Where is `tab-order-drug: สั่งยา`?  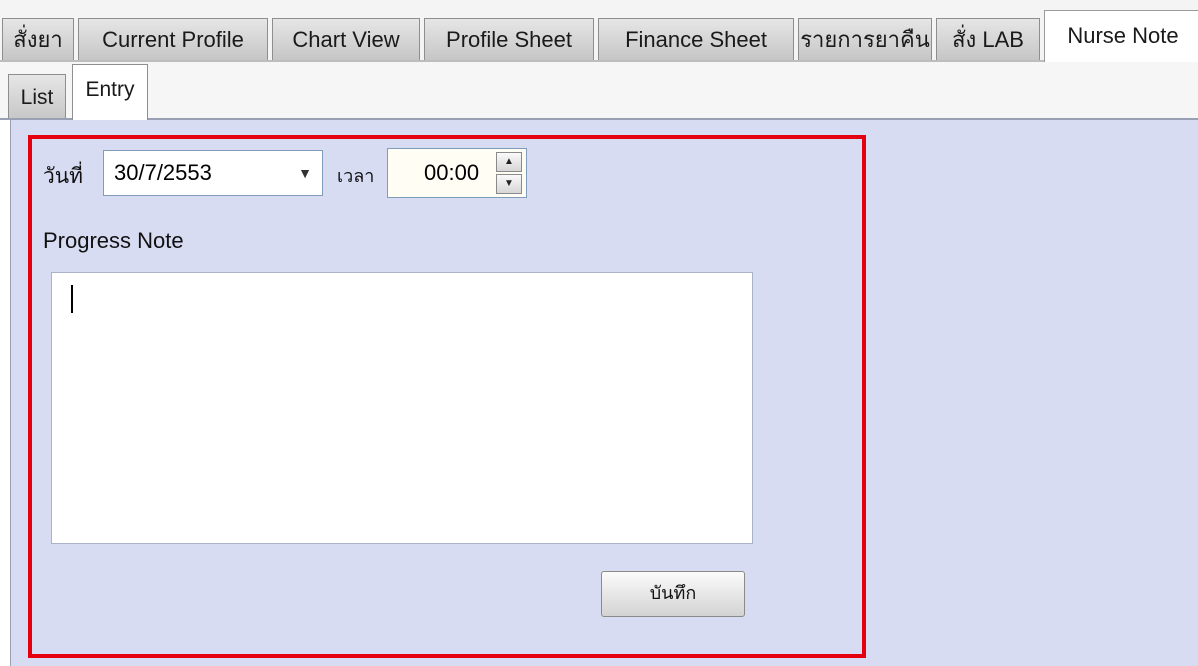 tab-order-drug: สั่งยา is located at coordinates (38, 39).